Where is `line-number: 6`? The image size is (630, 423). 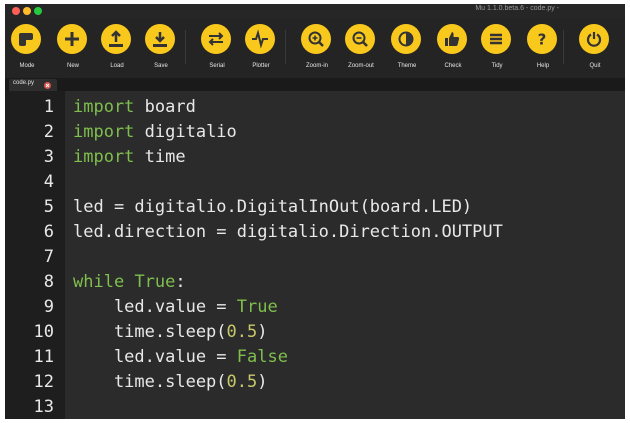 line-number: 6 is located at coordinates (48, 232).